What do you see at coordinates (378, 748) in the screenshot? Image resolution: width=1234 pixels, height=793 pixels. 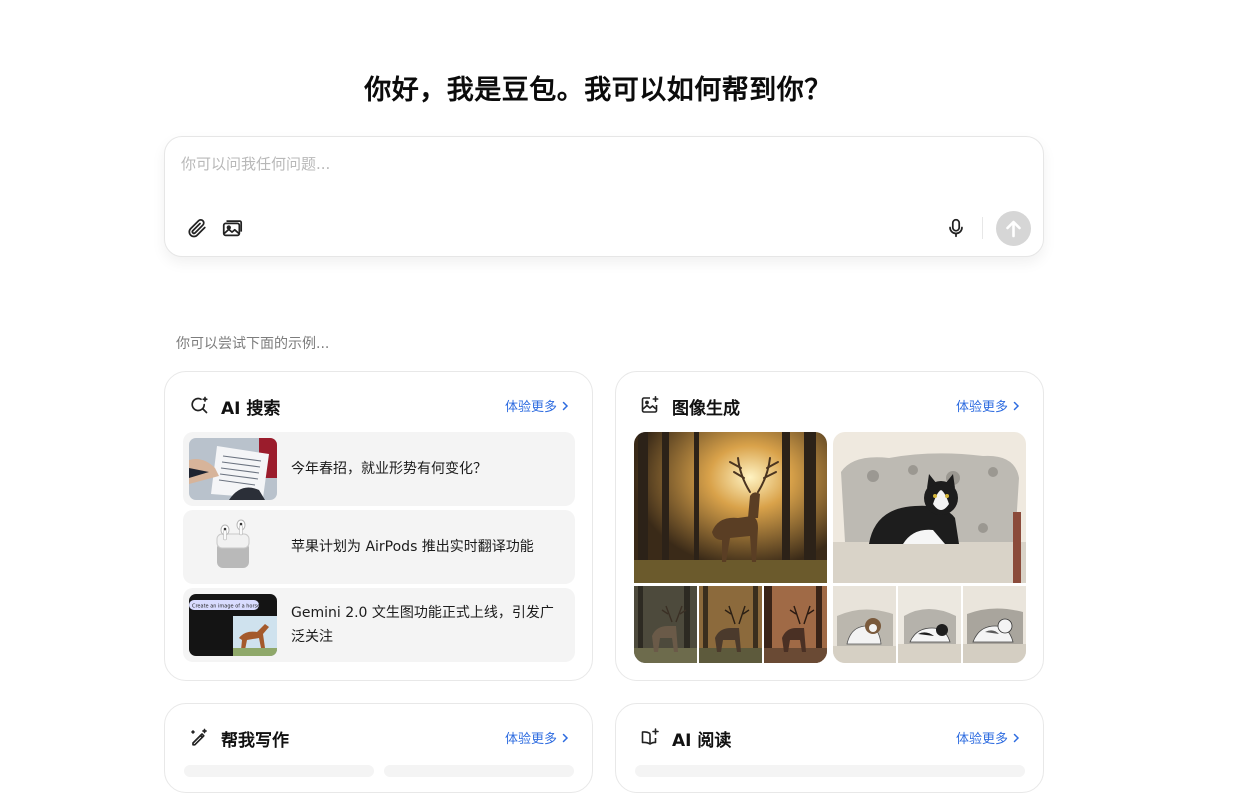 I see `writing-card: 帮我写作 体验更多` at bounding box center [378, 748].